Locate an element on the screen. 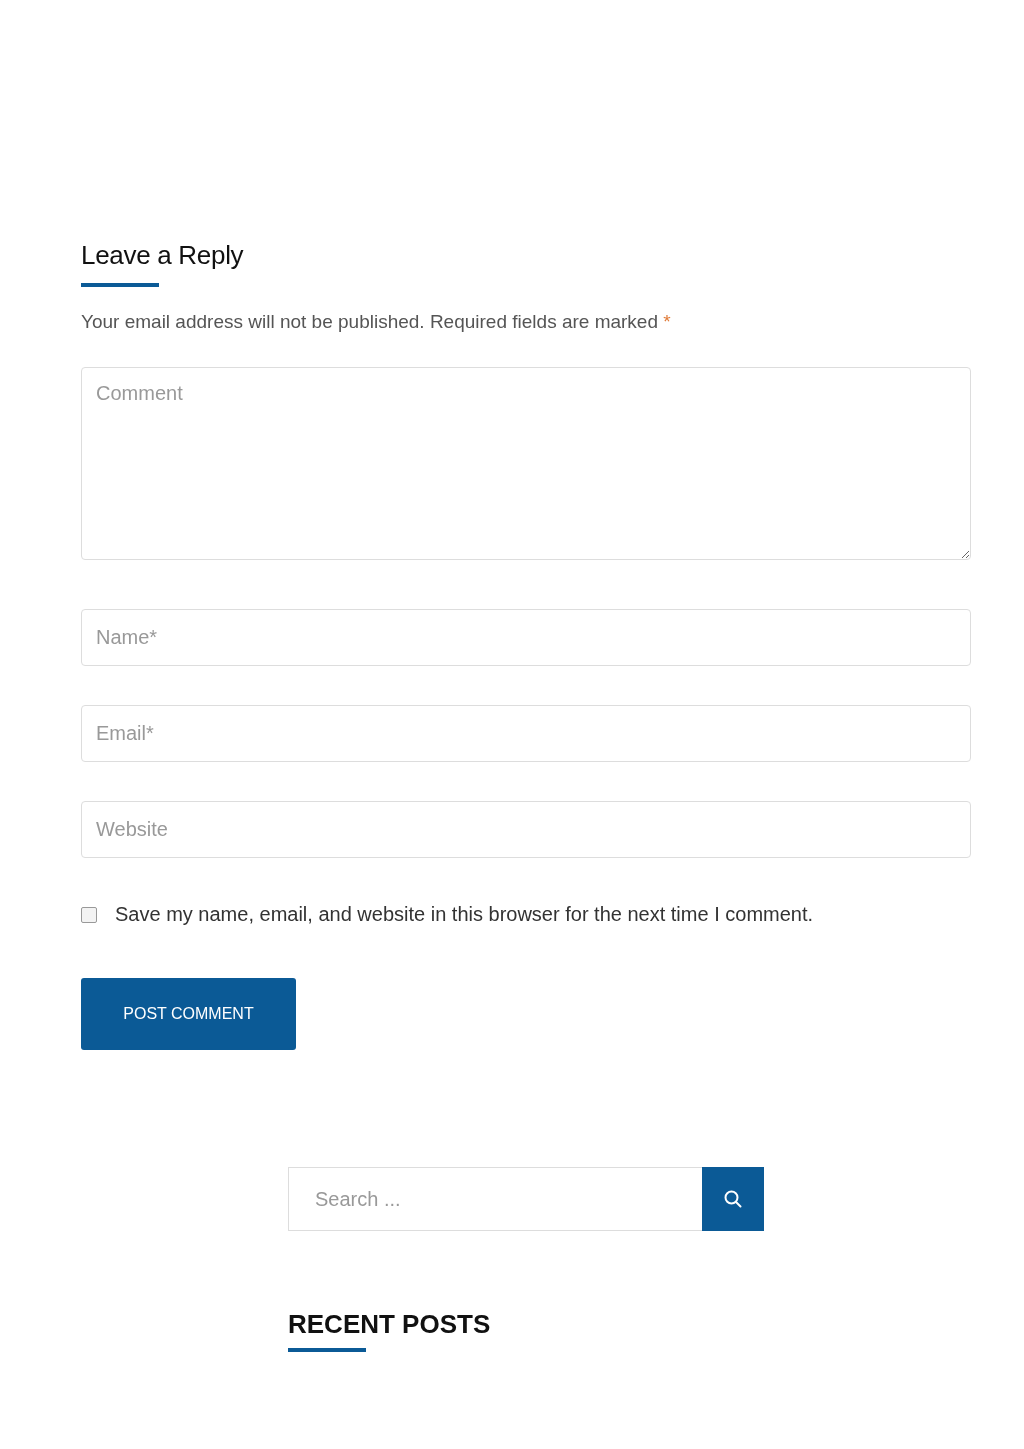 This screenshot has height=1449, width=1024. widget-title: RECENT POSTS is located at coordinates (390, 1324).